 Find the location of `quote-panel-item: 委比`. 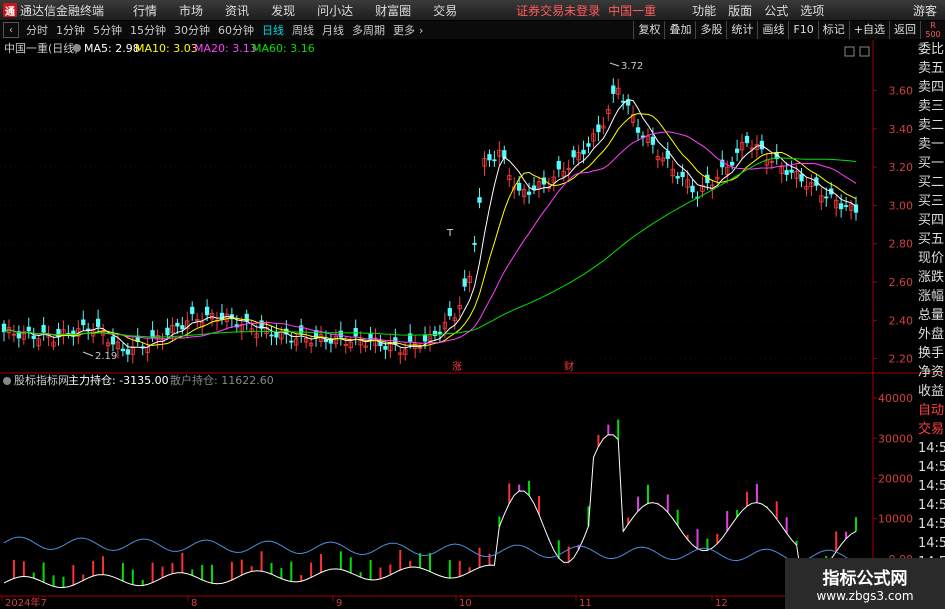

quote-panel-item: 委比 is located at coordinates (931, 49).